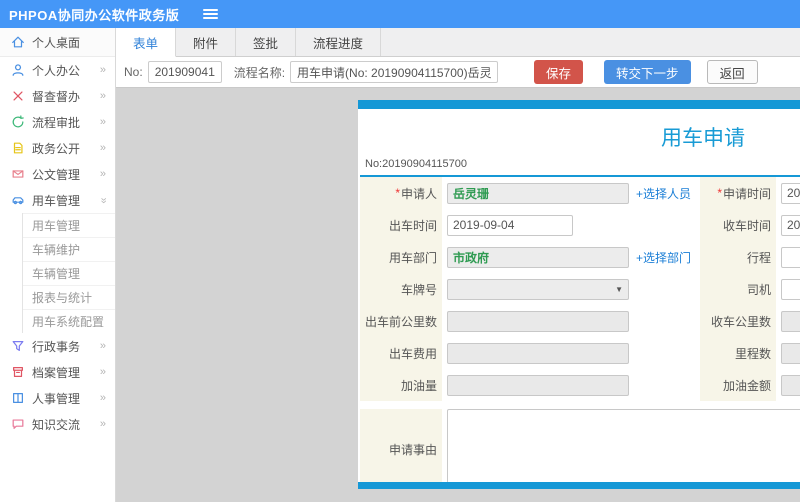 Image resolution: width=800 pixels, height=502 pixels. Describe the element at coordinates (18, 201) in the screenshot. I see `vehicle-icon` at that location.